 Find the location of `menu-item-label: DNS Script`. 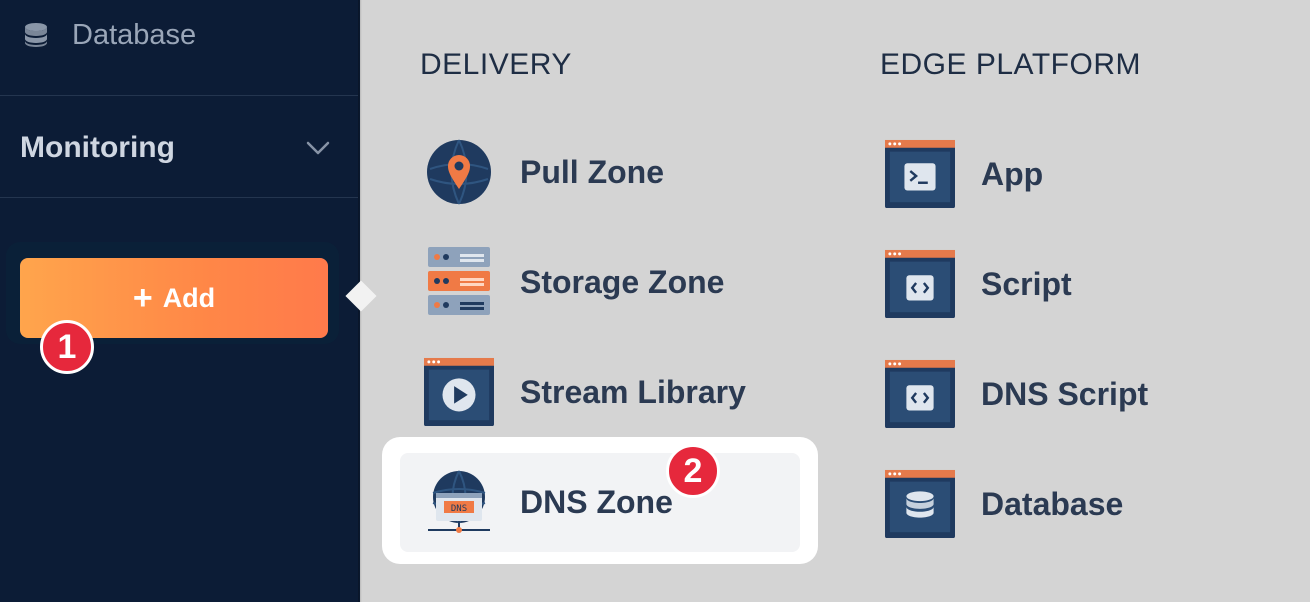

menu-item-label: DNS Script is located at coordinates (1065, 393).